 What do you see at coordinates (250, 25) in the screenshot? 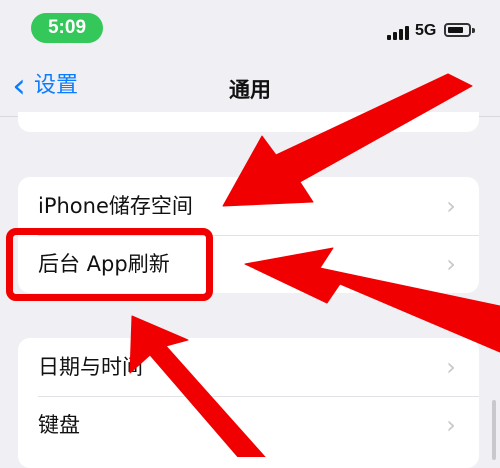
I see `status-bar: 5:09 5G` at bounding box center [250, 25].